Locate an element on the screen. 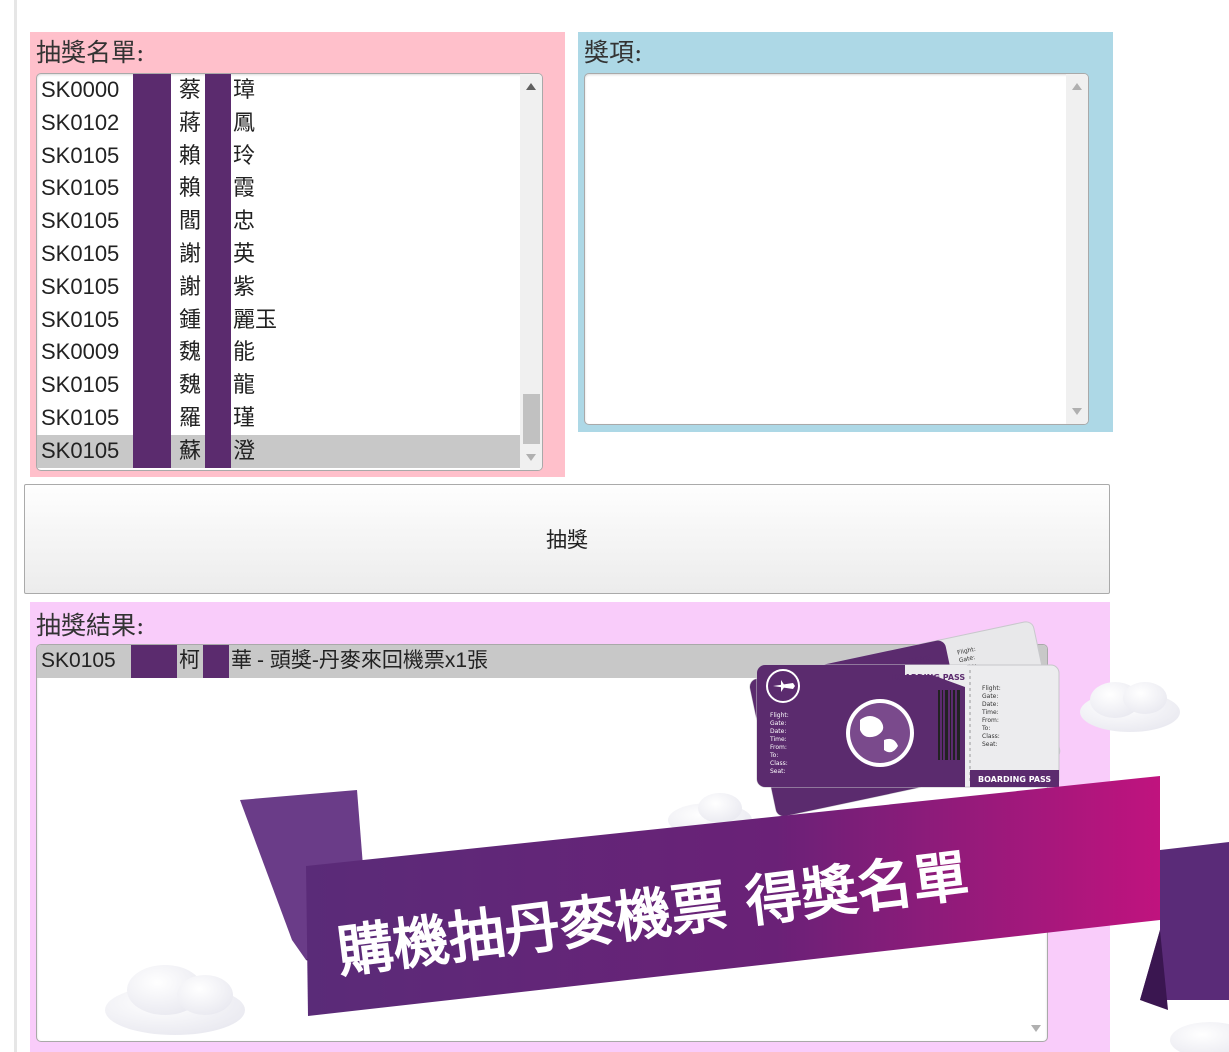 The image size is (1229, 1052). draw-list-label: 抽獎名單: is located at coordinates (90, 52).